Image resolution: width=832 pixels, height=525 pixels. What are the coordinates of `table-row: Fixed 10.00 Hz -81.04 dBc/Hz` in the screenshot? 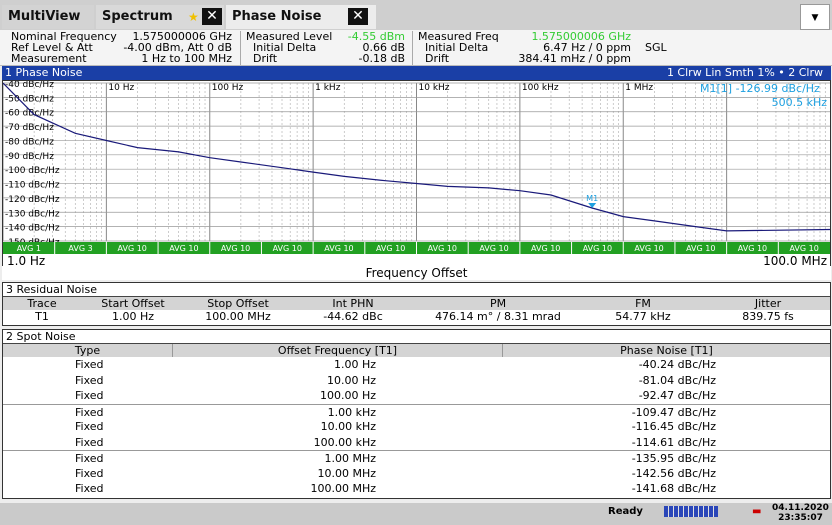 It's located at (416, 381).